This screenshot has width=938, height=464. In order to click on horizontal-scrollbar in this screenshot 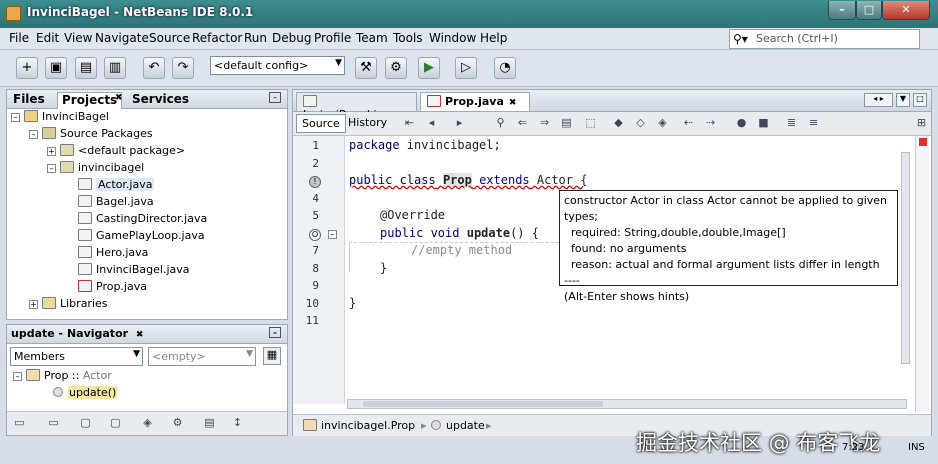, I will do `click(627, 404)`.